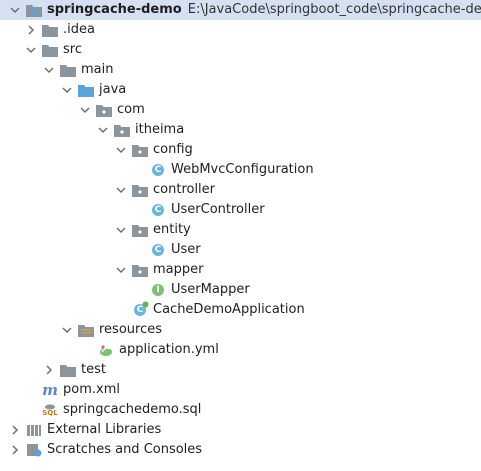  What do you see at coordinates (160, 129) in the screenshot?
I see `tree-label: itheima` at bounding box center [160, 129].